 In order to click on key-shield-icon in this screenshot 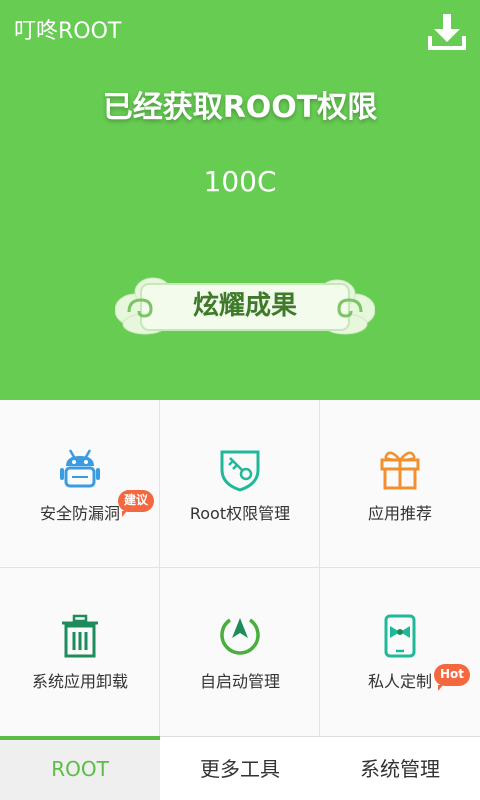, I will do `click(240, 471)`.